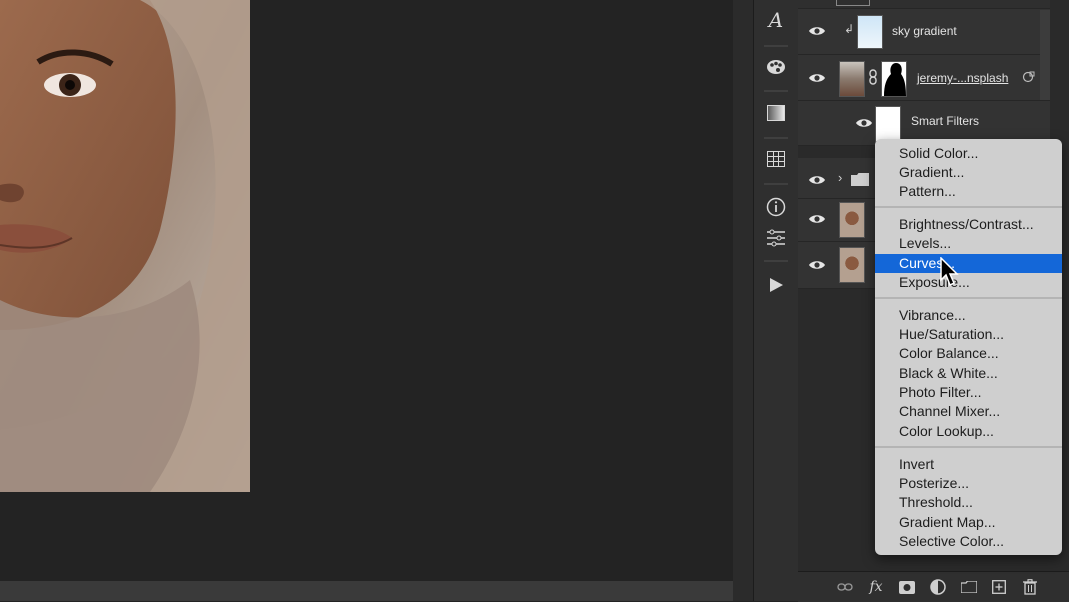 Image resolution: width=1069 pixels, height=602 pixels. Describe the element at coordinates (776, 67) in the screenshot. I see `swatches-palette-icon` at that location.